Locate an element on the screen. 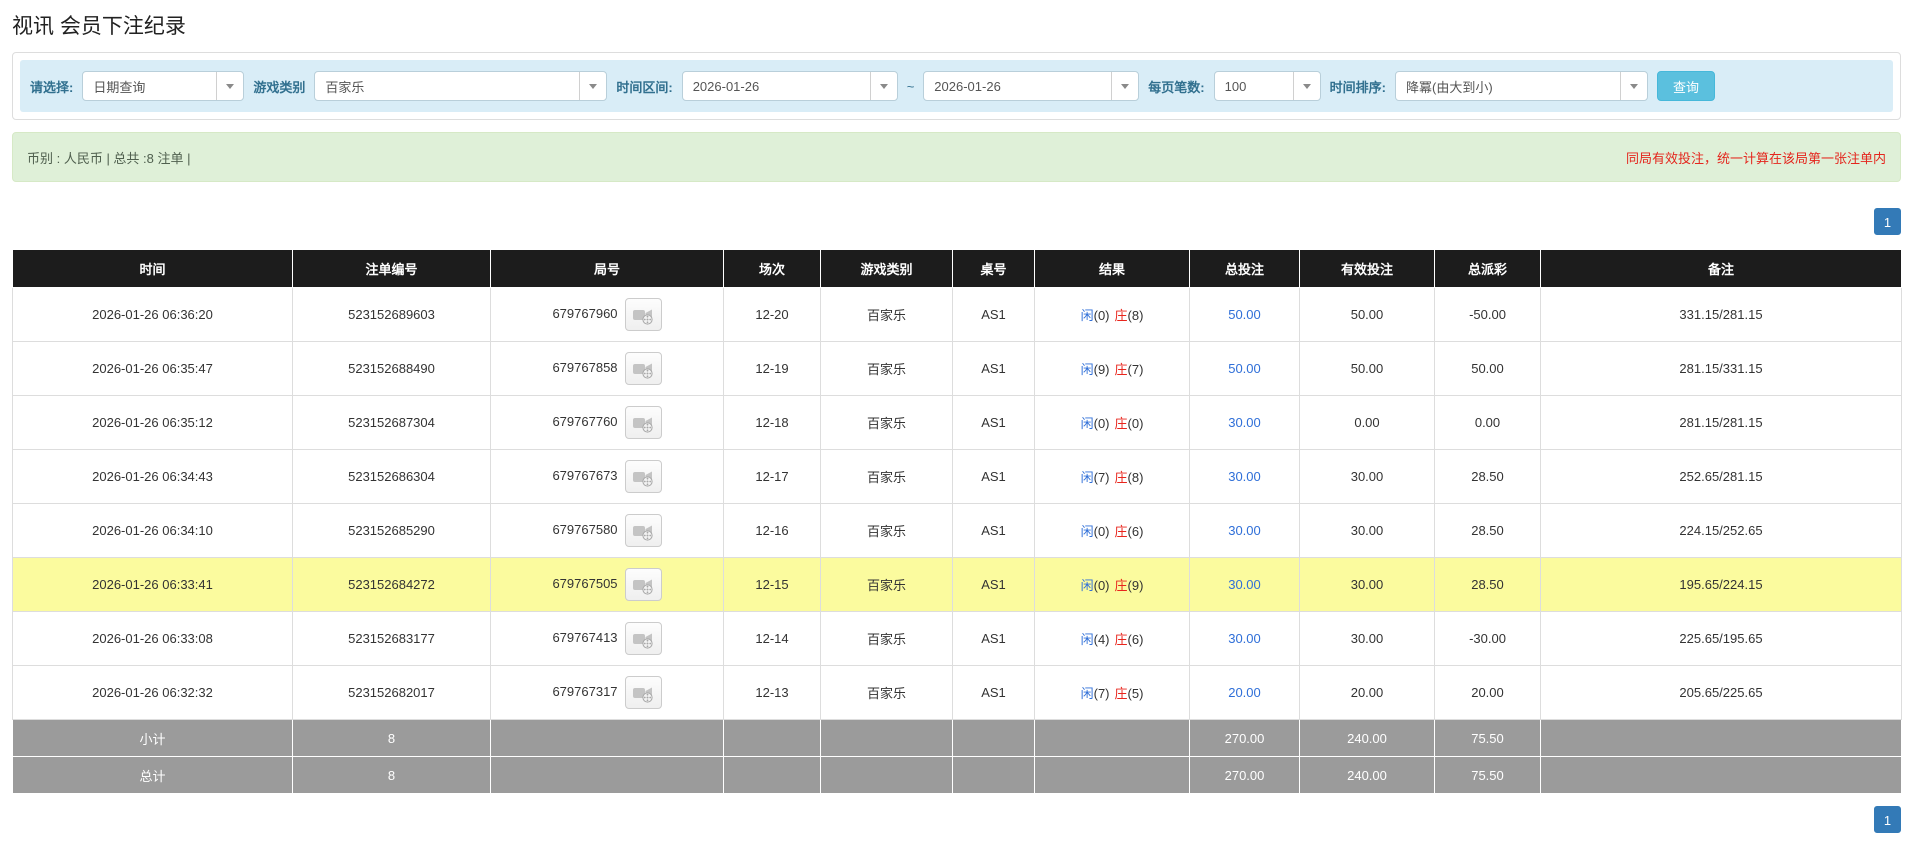  cell-time: 2026-01-26 06:32:32 is located at coordinates (152, 692).